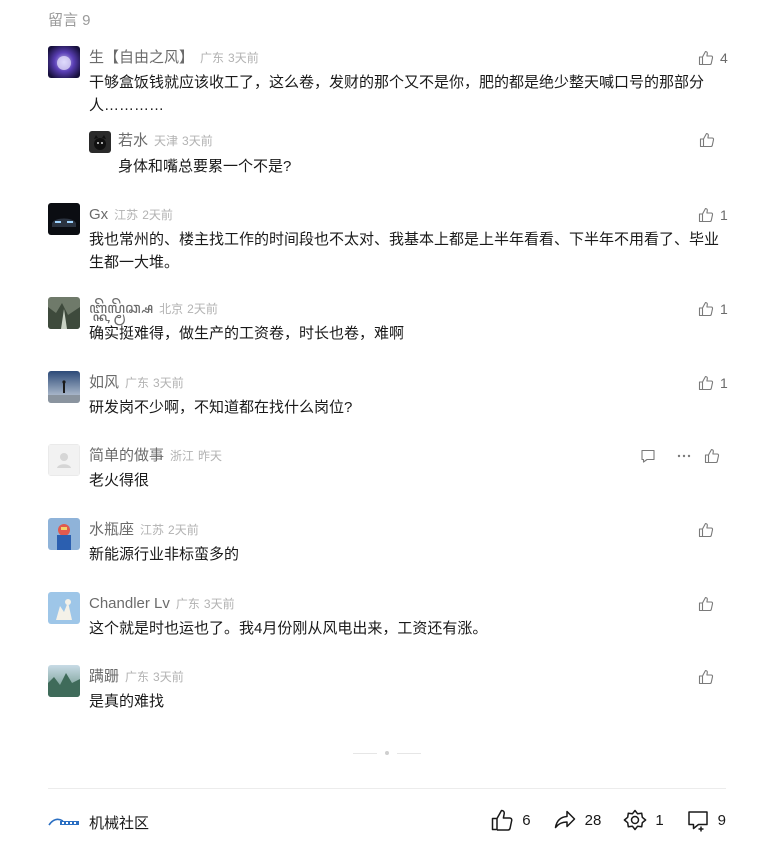  I want to click on comment-text: 新能源行业非标蛮多的, so click(164, 554).